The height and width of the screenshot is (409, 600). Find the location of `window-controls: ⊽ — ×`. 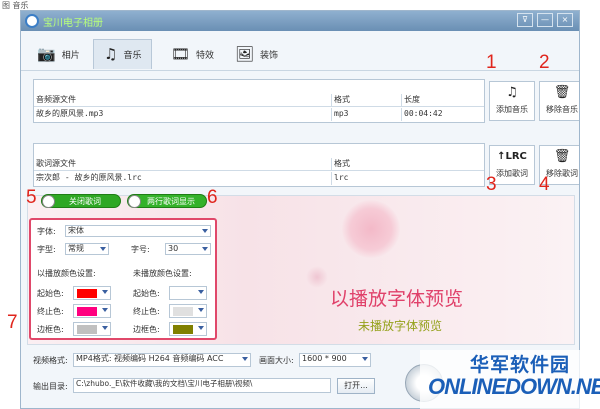

window-controls: ⊽ — × is located at coordinates (545, 20).